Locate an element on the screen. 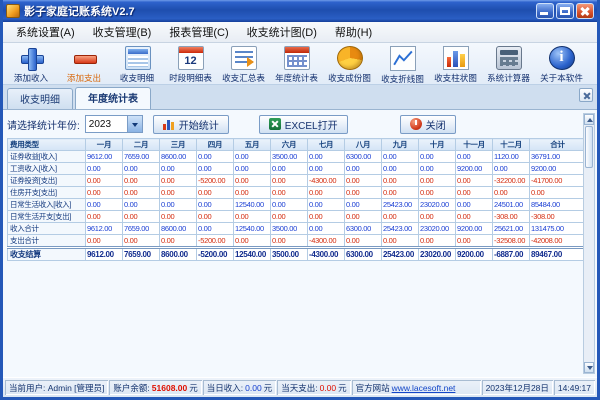 The width and height of the screenshot is (600, 400). table-cell: -308.00 is located at coordinates (557, 216).